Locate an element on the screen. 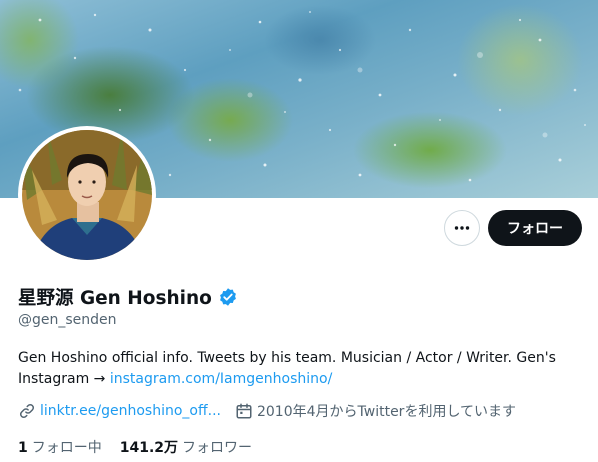 The width and height of the screenshot is (598, 462). joined-date: 2010年4月からTwitterを利用しています is located at coordinates (386, 412).